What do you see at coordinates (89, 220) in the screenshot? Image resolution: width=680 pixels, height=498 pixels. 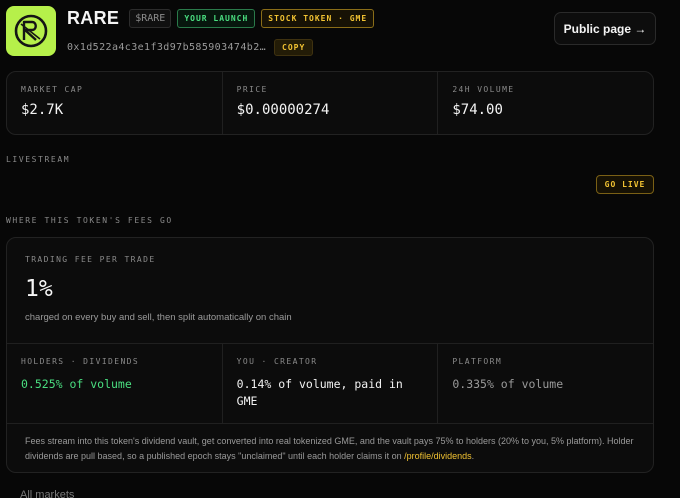 I see `fees-section-label: WHERE THIS TOKEN'S FEES GO` at bounding box center [89, 220].